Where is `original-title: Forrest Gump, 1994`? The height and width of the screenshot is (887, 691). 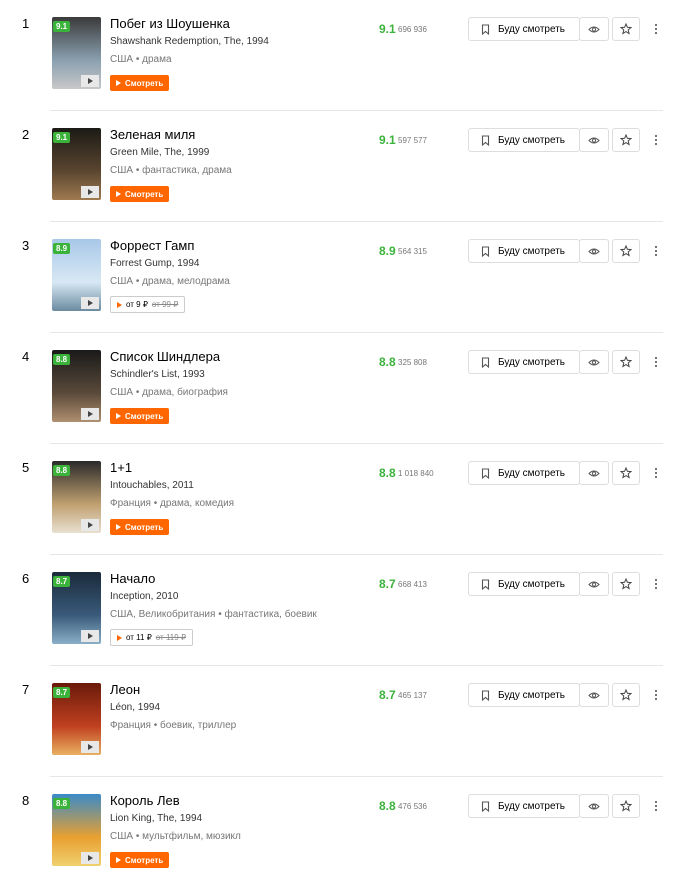
original-title: Forrest Gump, 1994 is located at coordinates (155, 263).